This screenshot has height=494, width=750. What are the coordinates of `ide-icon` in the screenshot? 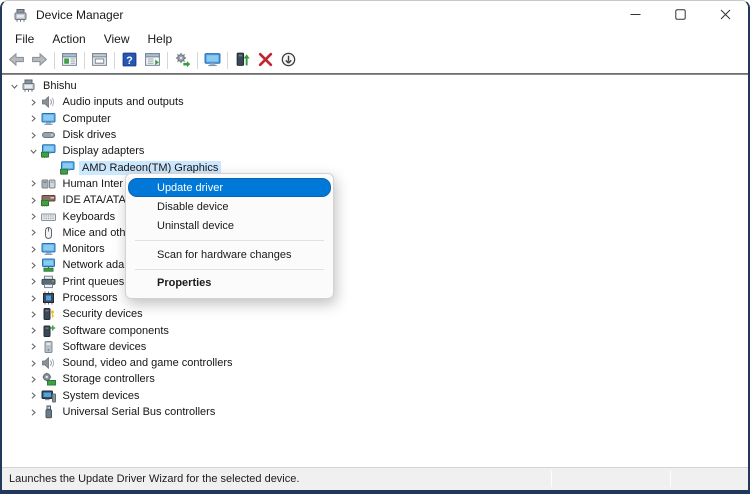 It's located at (48, 200).